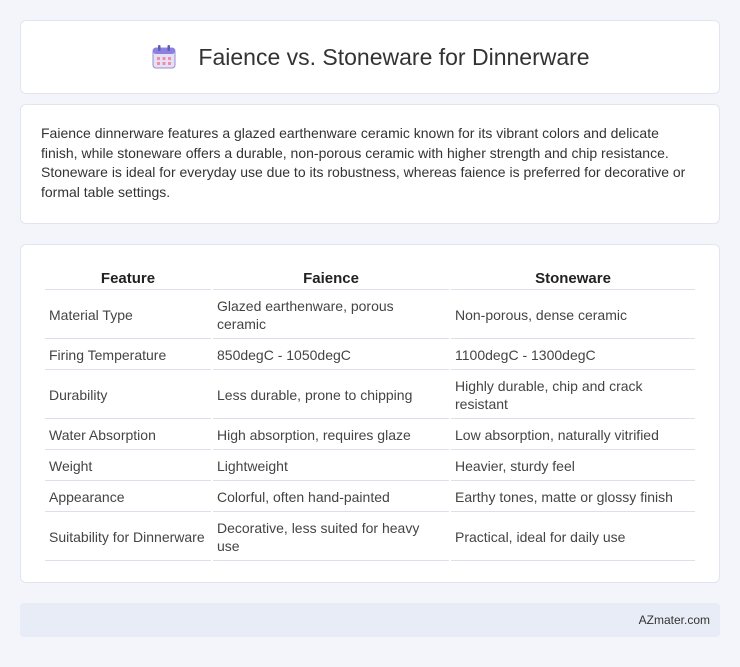 Image resolution: width=740 pixels, height=667 pixels. I want to click on footer-brand: AZmater.com, so click(674, 620).